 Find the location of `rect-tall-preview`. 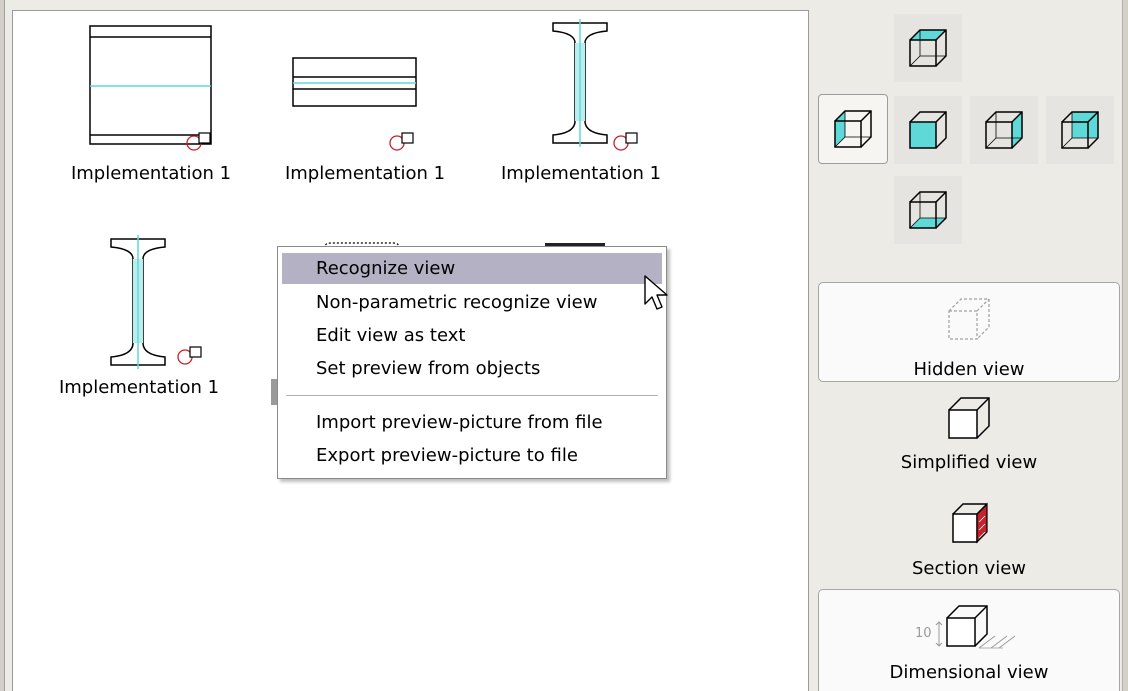

rect-tall-preview is located at coordinates (150, 88).